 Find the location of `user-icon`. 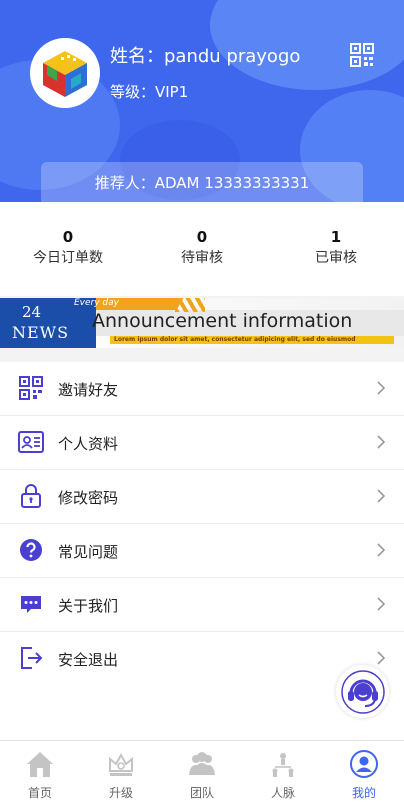

user-icon is located at coordinates (364, 764).